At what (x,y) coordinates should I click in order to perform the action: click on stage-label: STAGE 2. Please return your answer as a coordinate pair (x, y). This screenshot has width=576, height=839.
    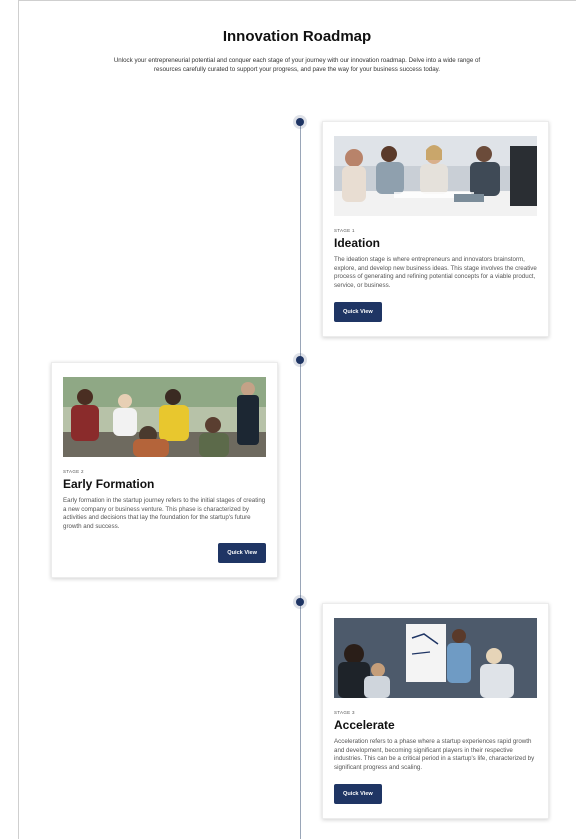
    Looking at the image, I should click on (73, 471).